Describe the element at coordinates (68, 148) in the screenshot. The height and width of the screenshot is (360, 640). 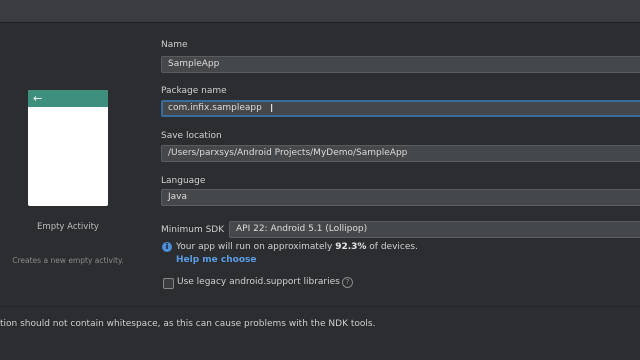
I see `template-preview: ←` at that location.